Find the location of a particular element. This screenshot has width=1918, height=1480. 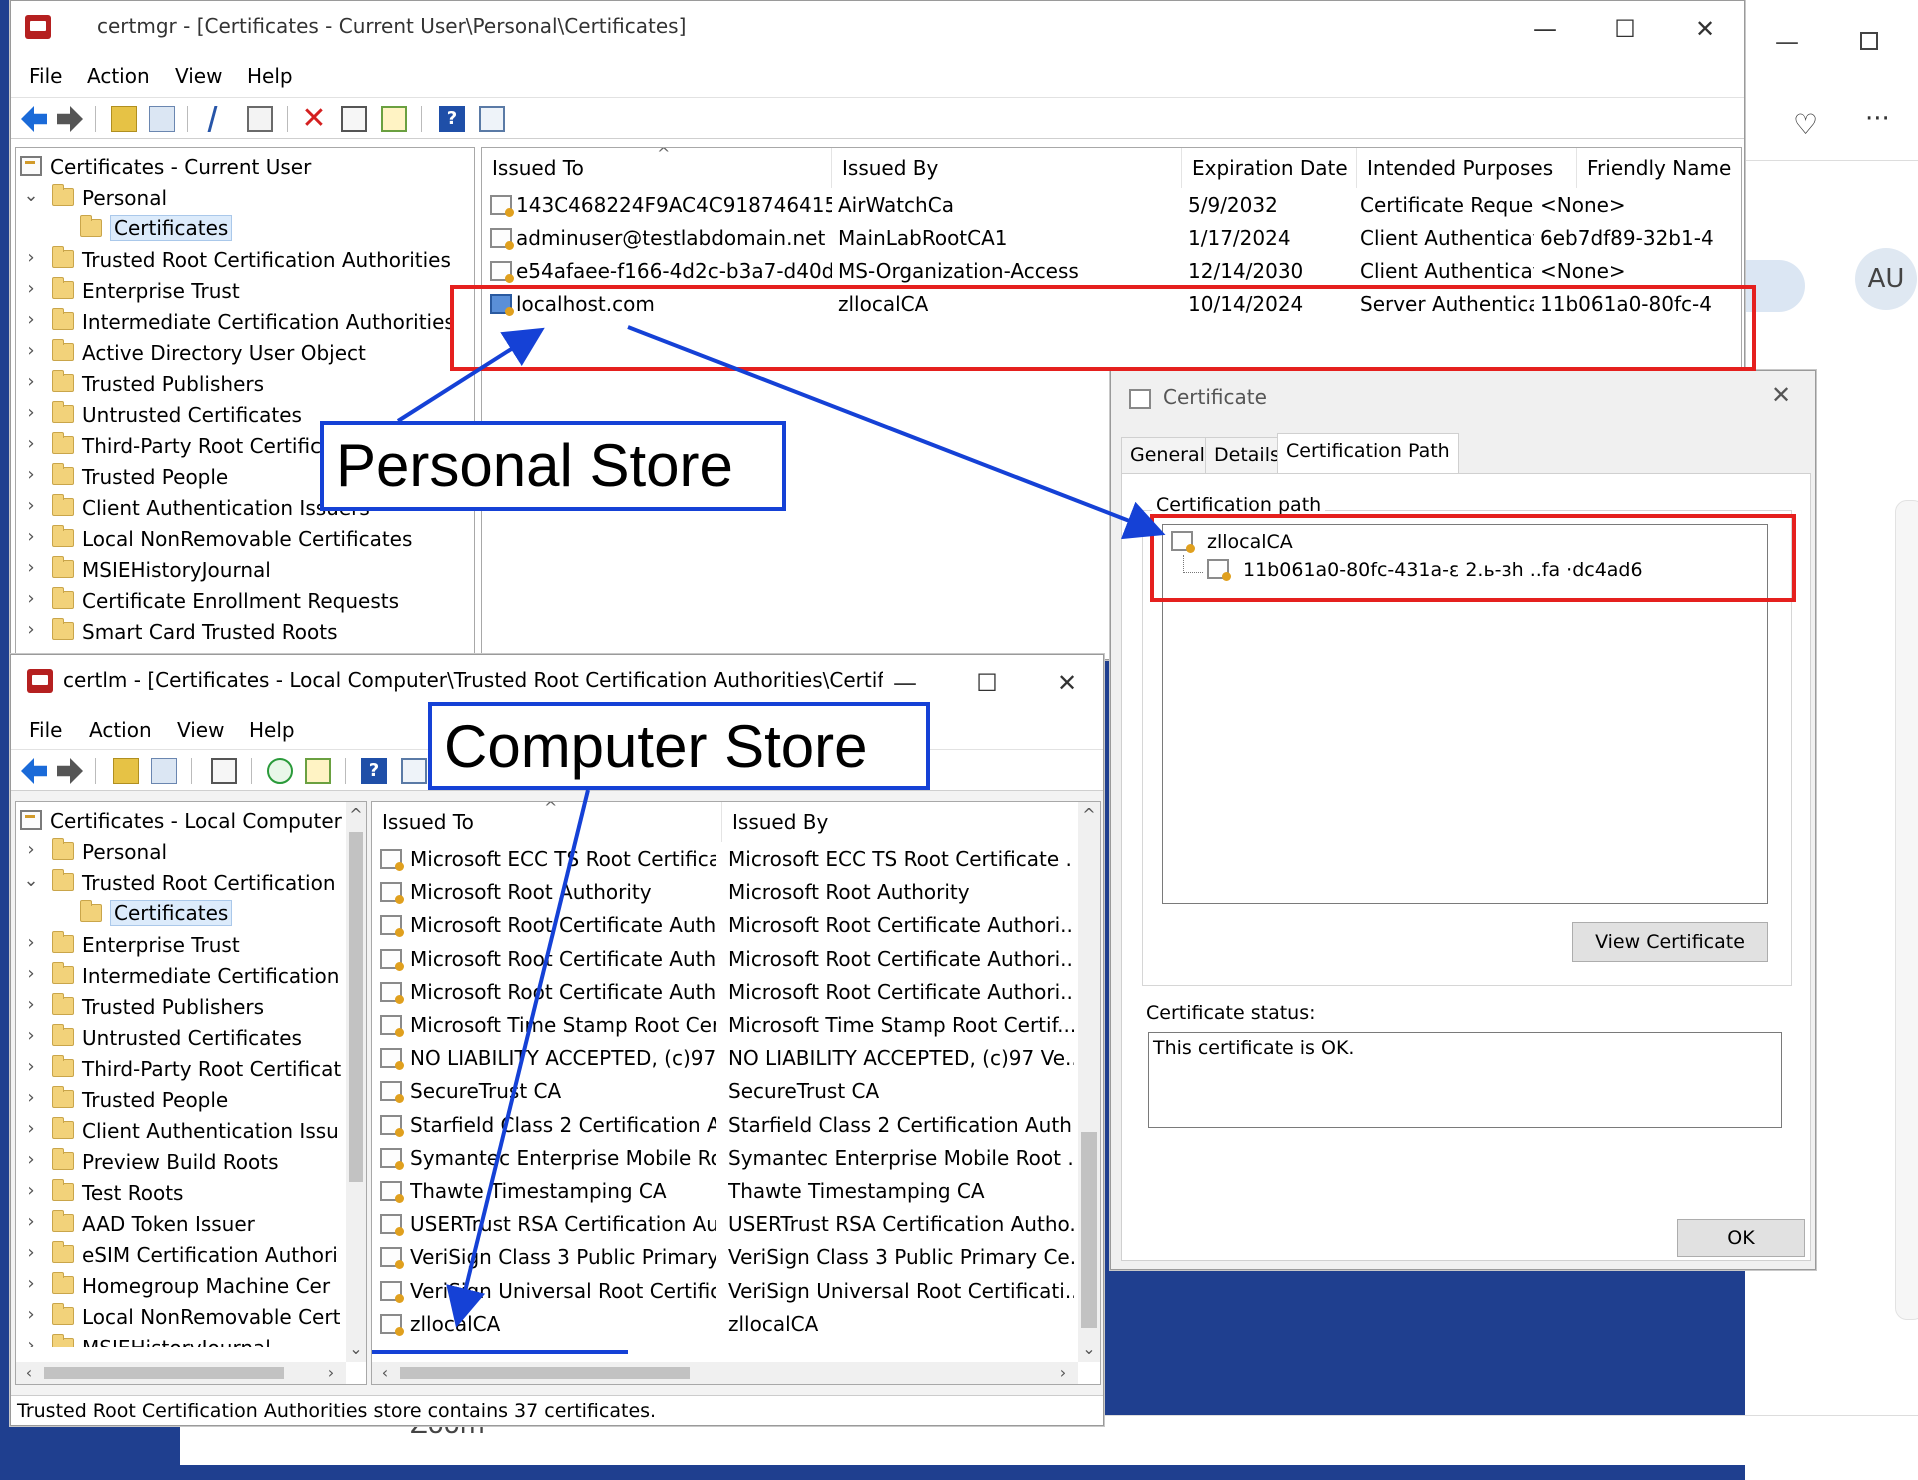

tree-item-third-party-root-certificat: › Third-Party Root Certificat is located at coordinates (181, 1069).